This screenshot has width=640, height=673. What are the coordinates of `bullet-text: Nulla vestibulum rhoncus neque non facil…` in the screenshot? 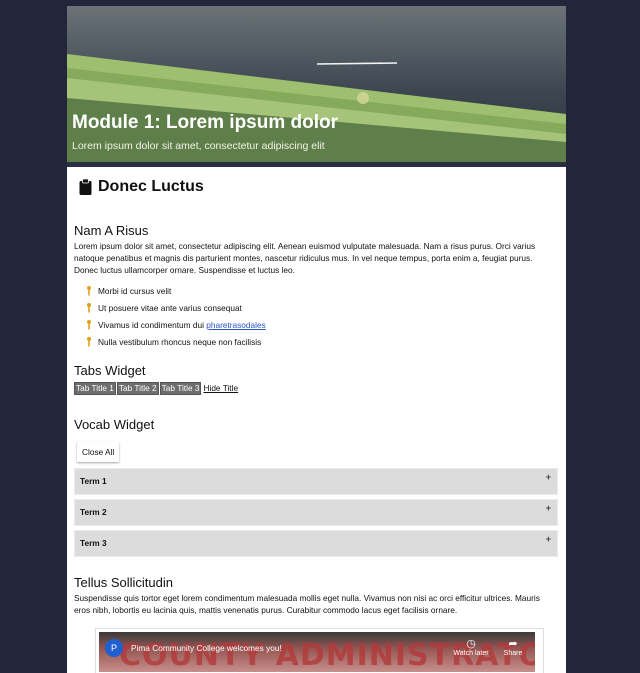 It's located at (180, 342).